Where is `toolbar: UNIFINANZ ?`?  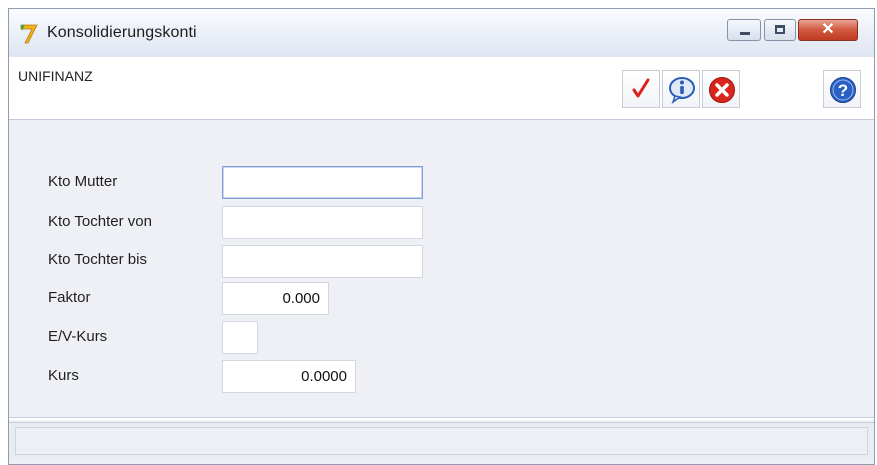
toolbar: UNIFINANZ ? is located at coordinates (441, 88).